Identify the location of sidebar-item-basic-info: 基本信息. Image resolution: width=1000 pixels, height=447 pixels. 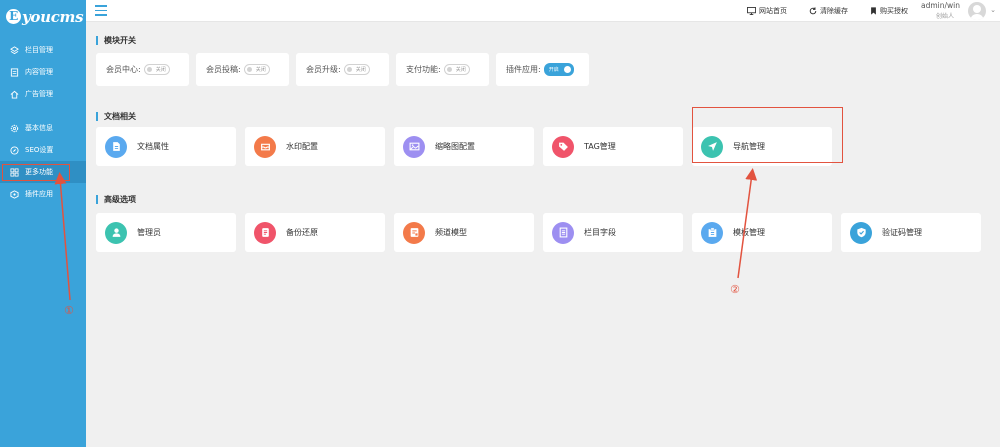
(43, 128).